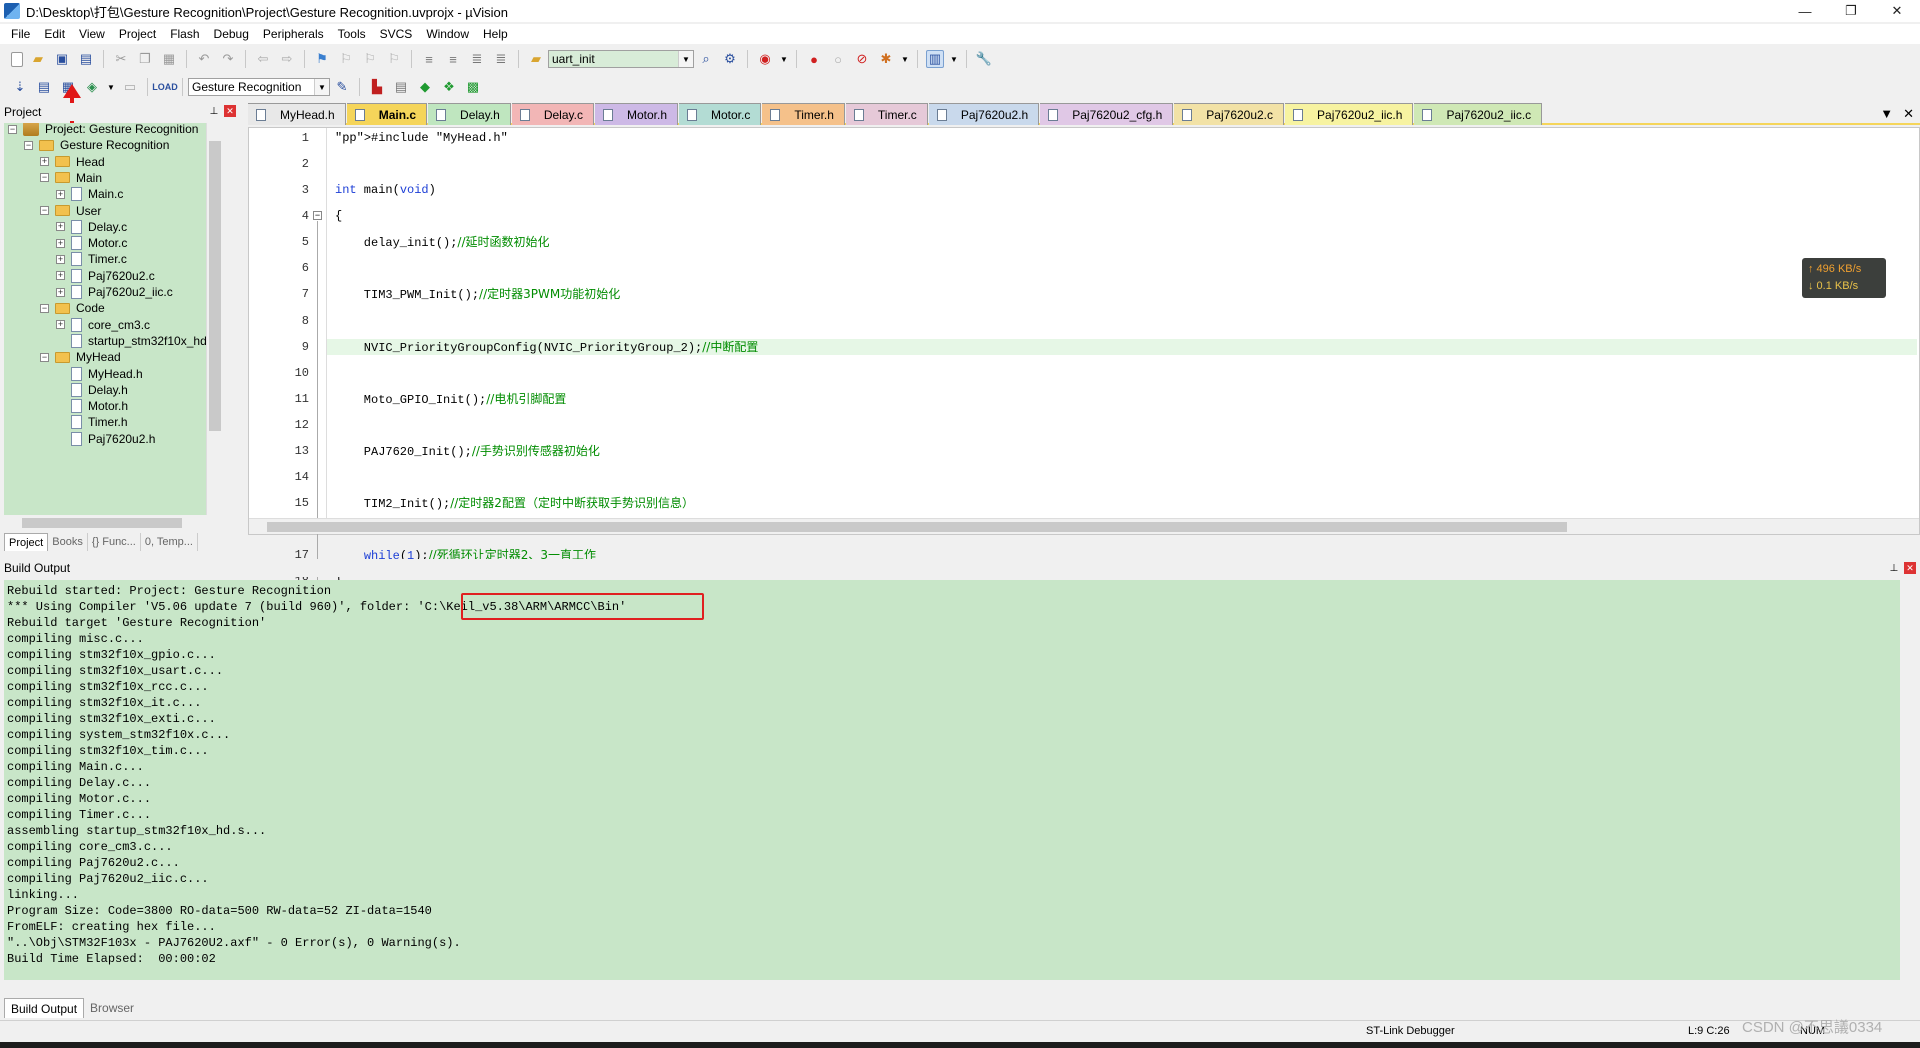  Describe the element at coordinates (449, 87) in the screenshot. I see `select-packs-icon: ❖` at that location.